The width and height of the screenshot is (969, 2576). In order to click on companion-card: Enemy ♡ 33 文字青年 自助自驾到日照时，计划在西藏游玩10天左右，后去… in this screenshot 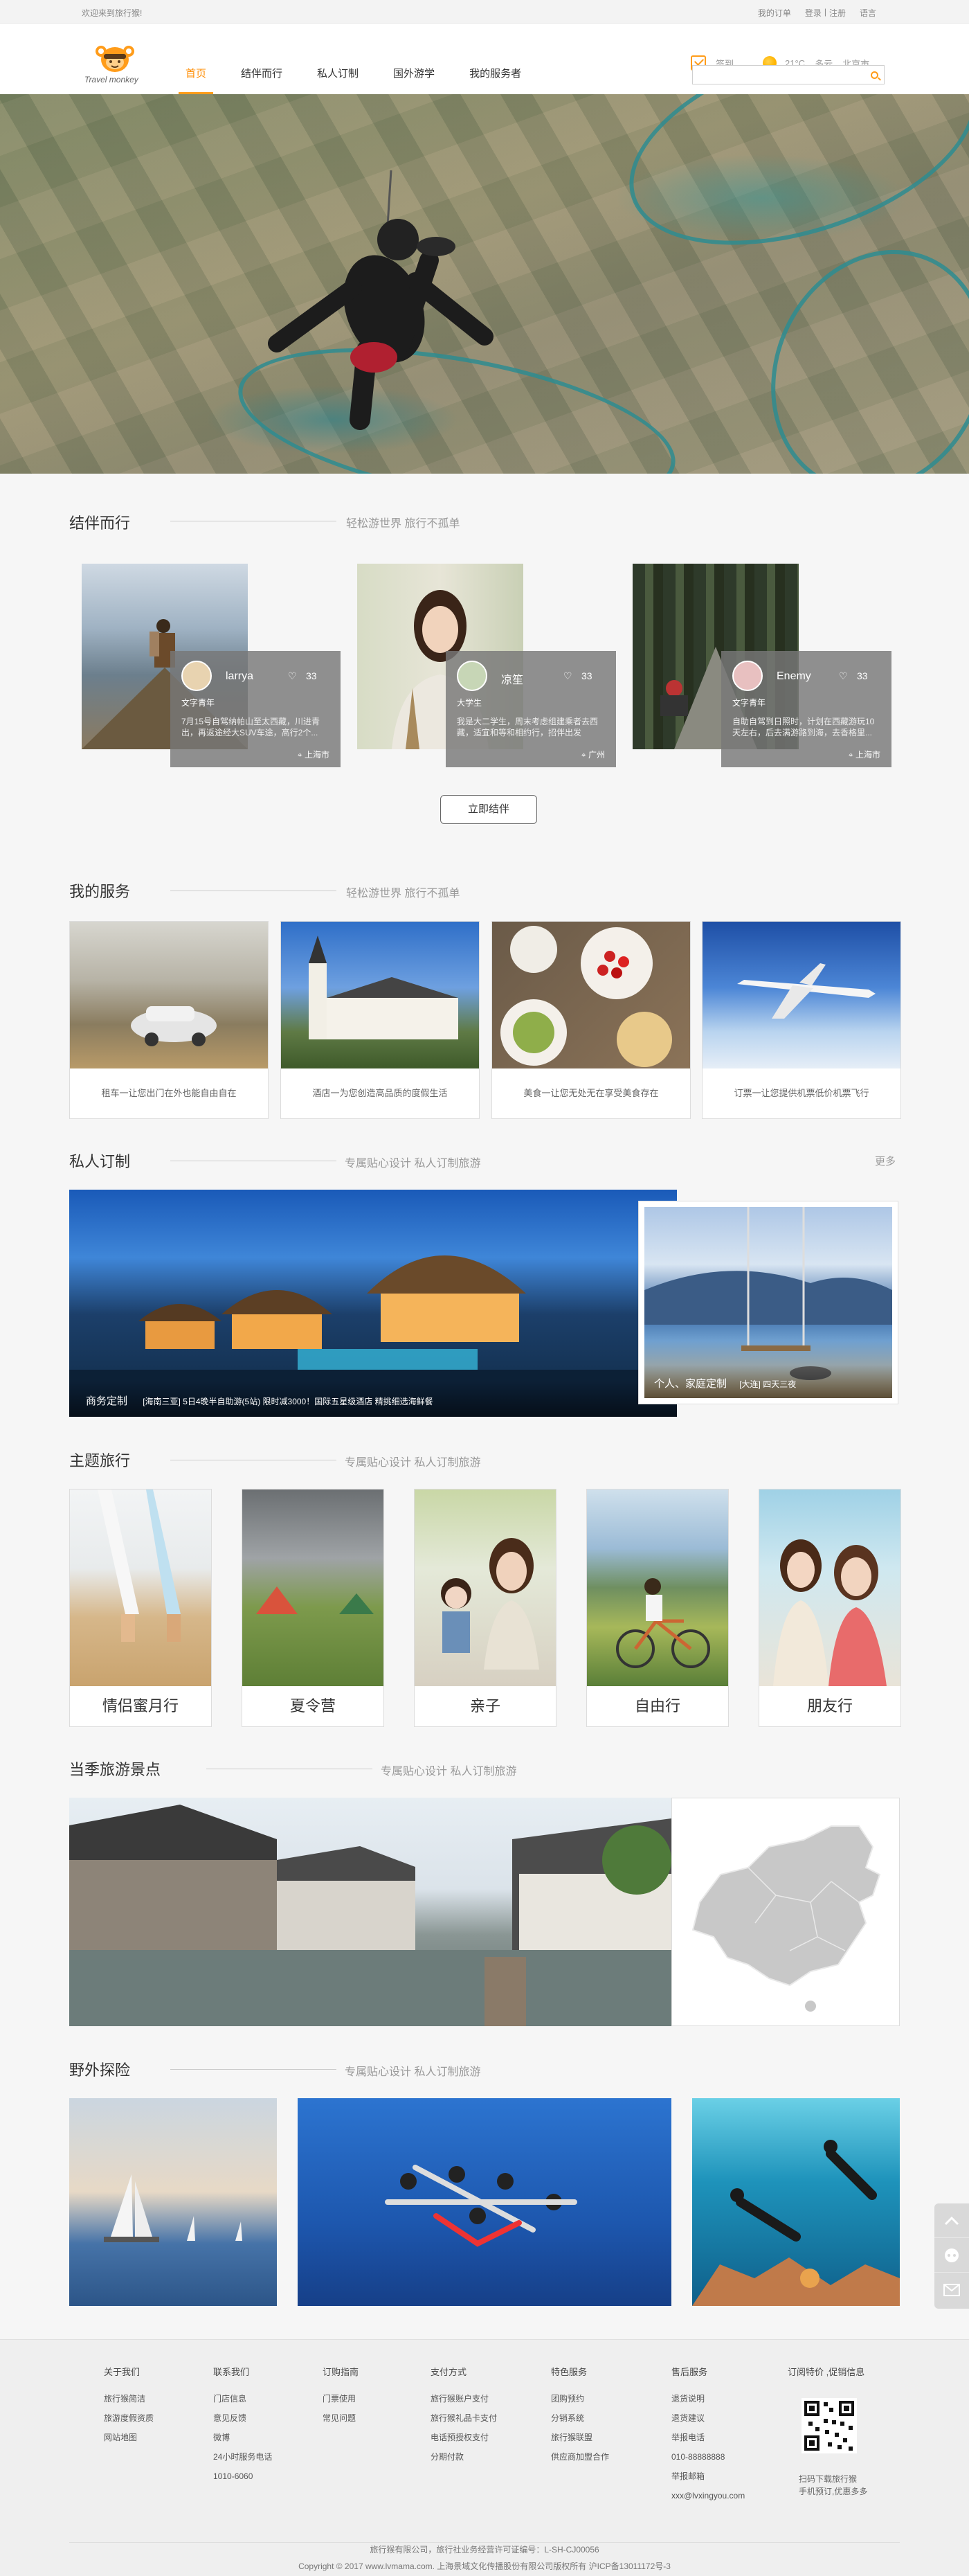, I will do `click(806, 709)`.